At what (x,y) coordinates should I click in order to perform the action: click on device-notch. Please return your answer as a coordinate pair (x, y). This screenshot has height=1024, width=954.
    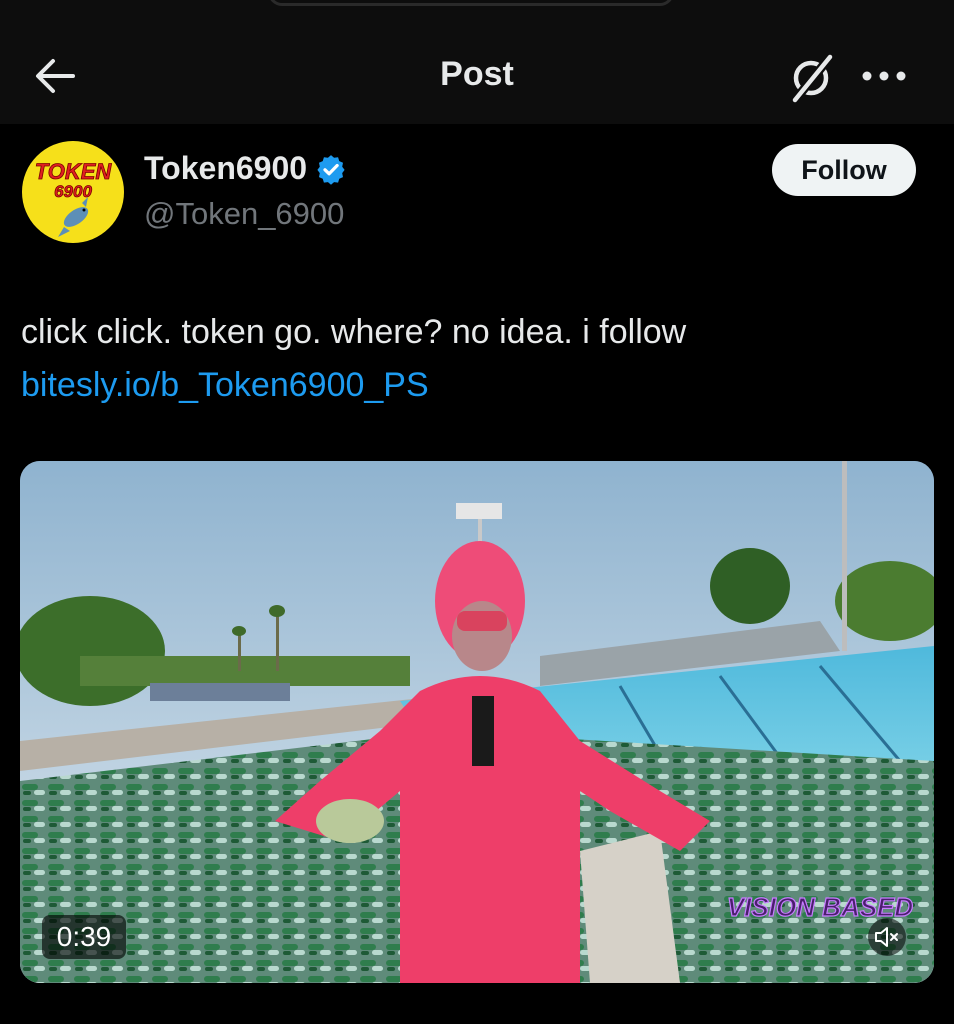
    Looking at the image, I should click on (471, 3).